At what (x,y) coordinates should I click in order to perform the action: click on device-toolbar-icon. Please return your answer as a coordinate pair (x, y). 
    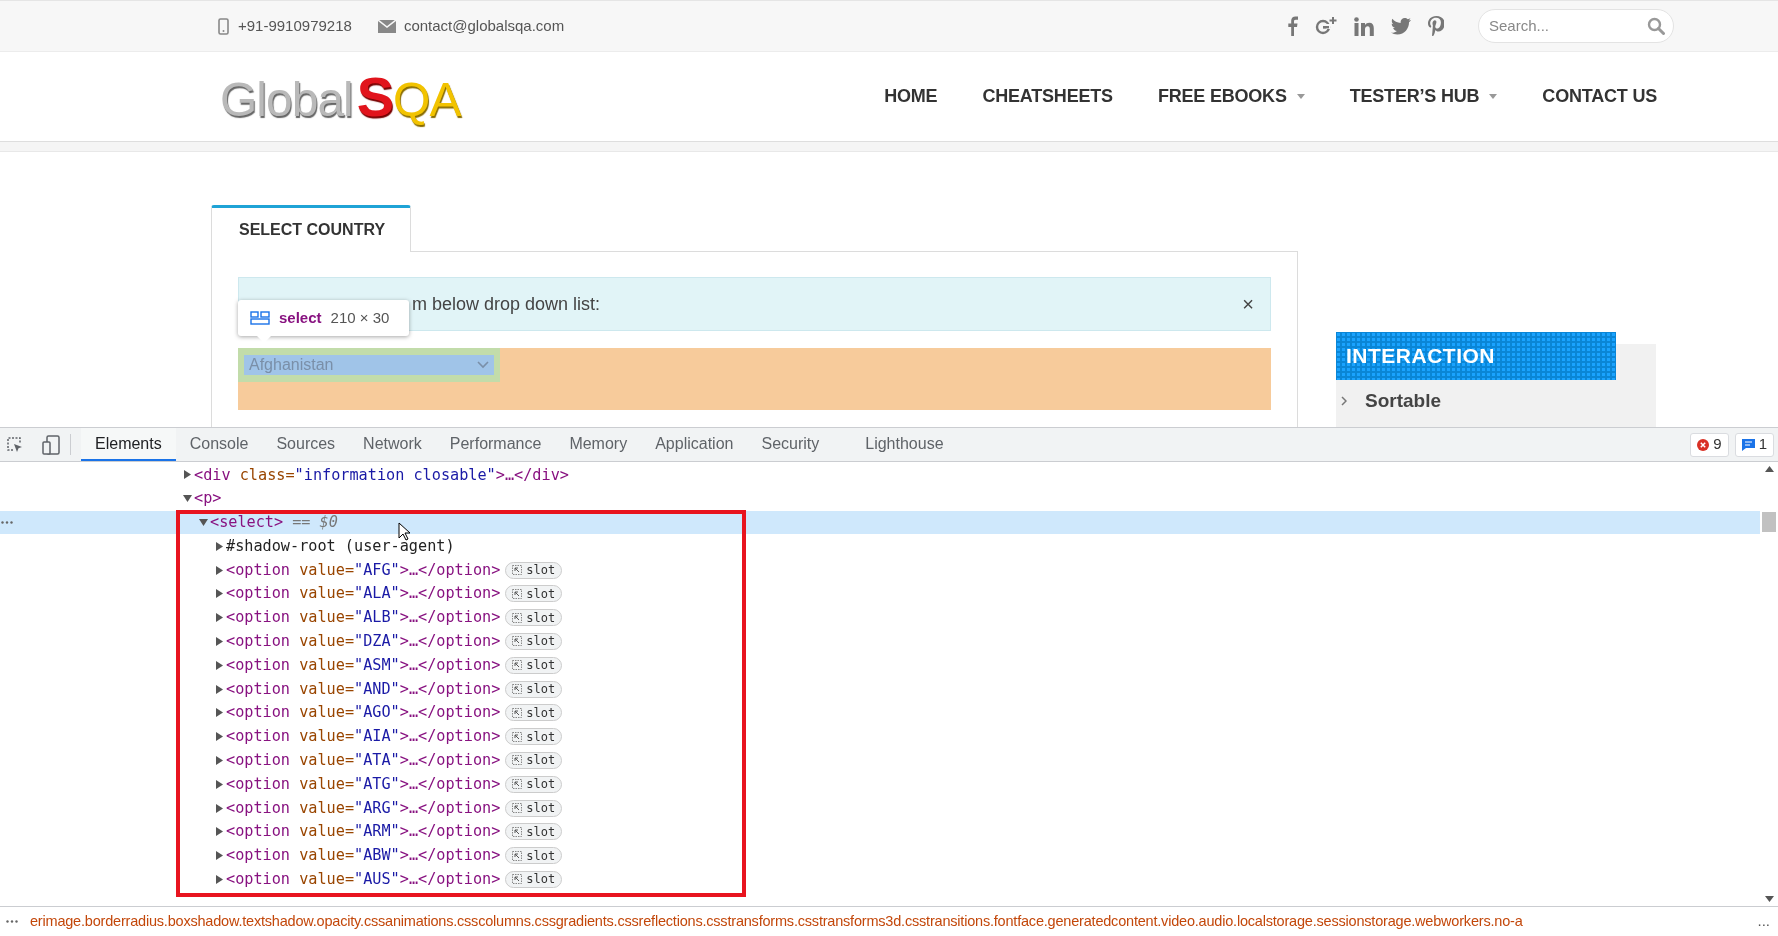
    Looking at the image, I should click on (51, 444).